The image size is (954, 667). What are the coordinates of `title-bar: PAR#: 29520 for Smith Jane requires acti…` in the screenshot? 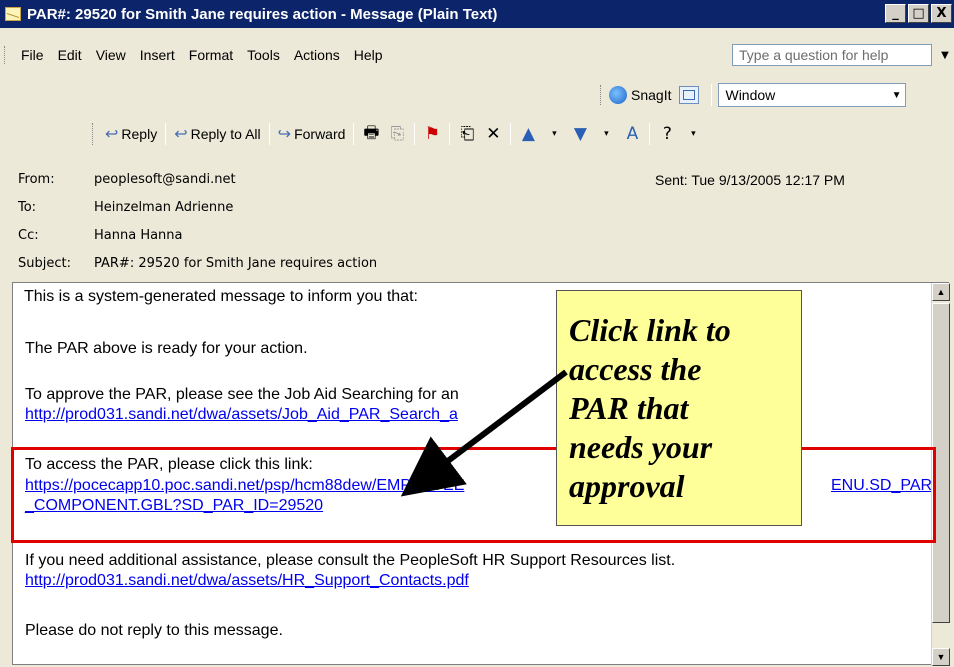 It's located at (477, 14).